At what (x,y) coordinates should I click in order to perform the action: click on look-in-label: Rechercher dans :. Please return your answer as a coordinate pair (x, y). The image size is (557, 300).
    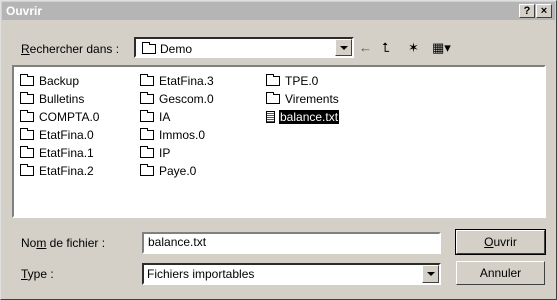
    Looking at the image, I should click on (70, 49).